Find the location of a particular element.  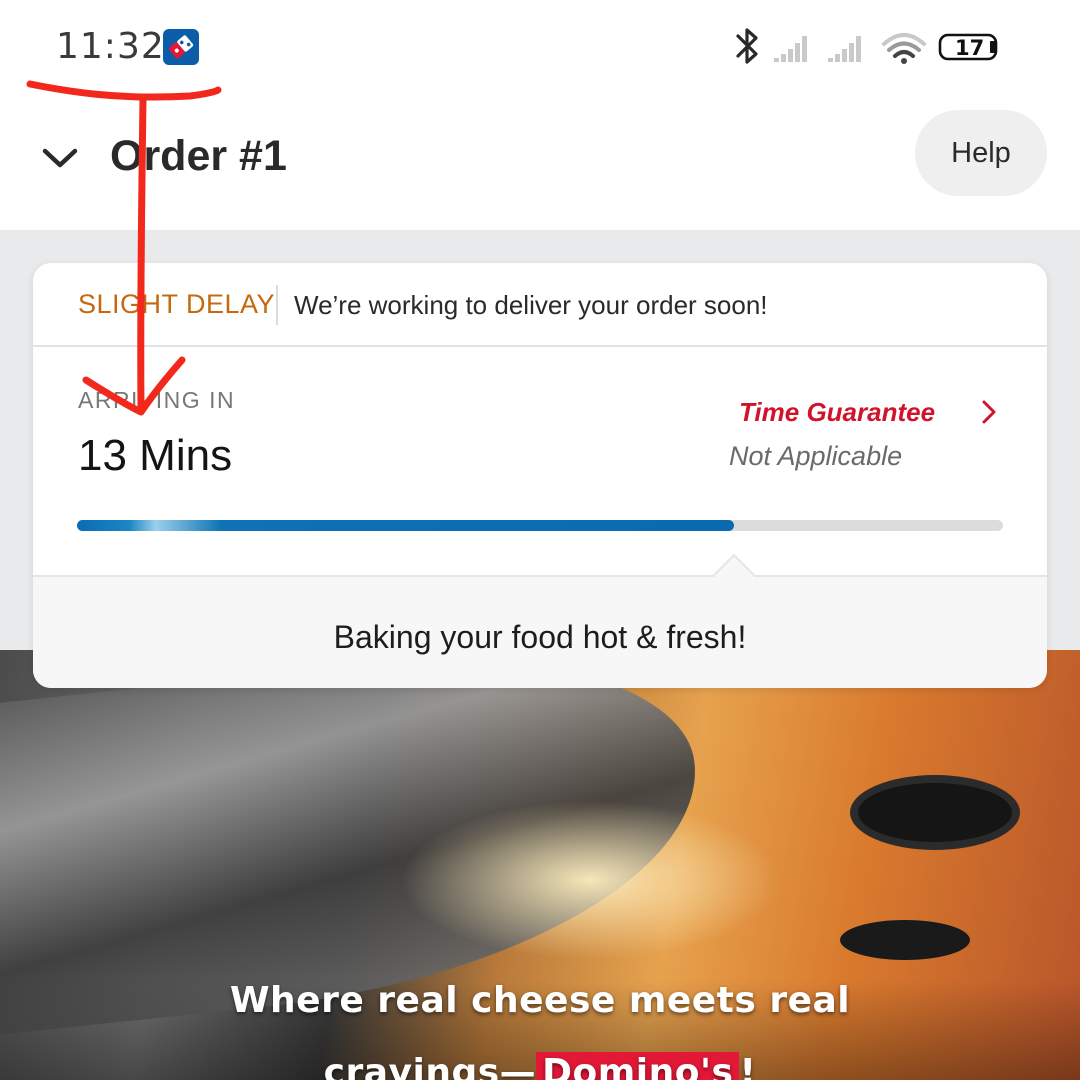

delivery-progress-fill is located at coordinates (406, 525).